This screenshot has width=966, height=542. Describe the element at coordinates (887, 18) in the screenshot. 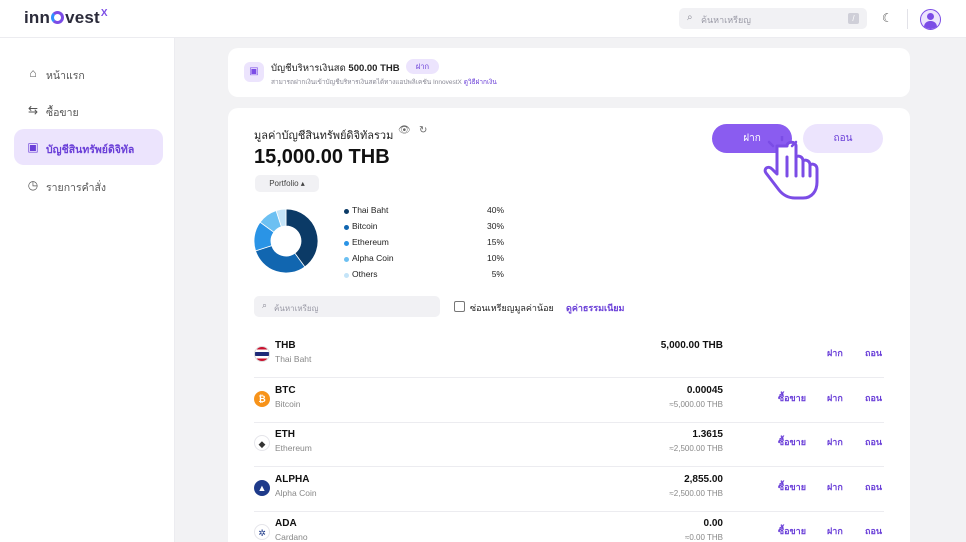

I see `moon-icon: ☾` at that location.